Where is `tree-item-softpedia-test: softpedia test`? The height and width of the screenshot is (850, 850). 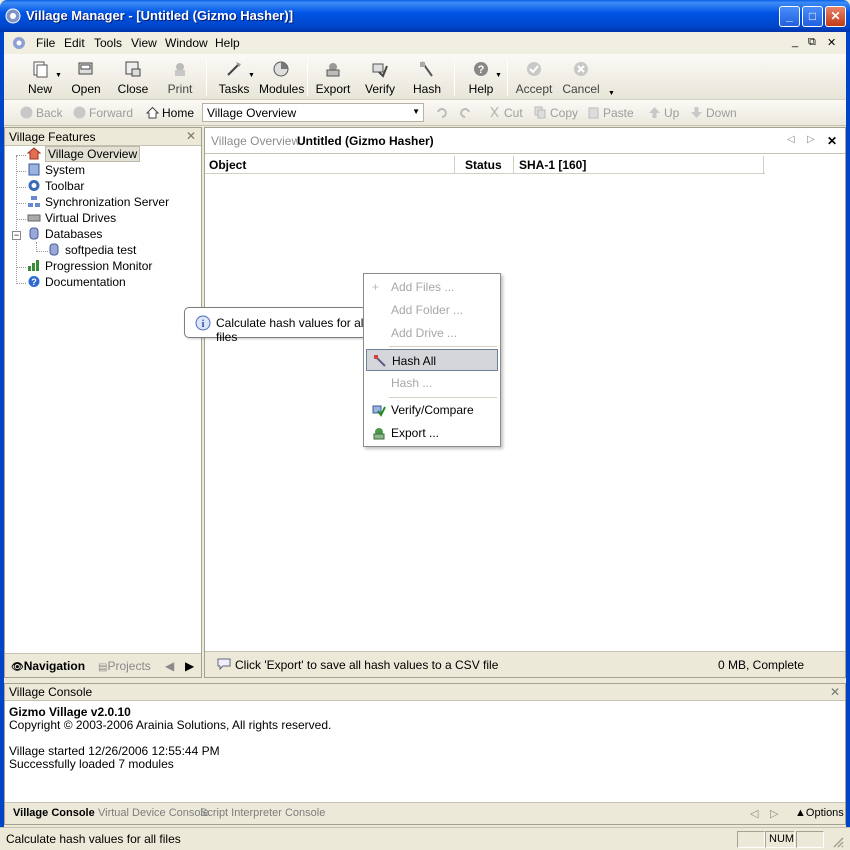
tree-item-softpedia-test: softpedia test is located at coordinates (91, 250).